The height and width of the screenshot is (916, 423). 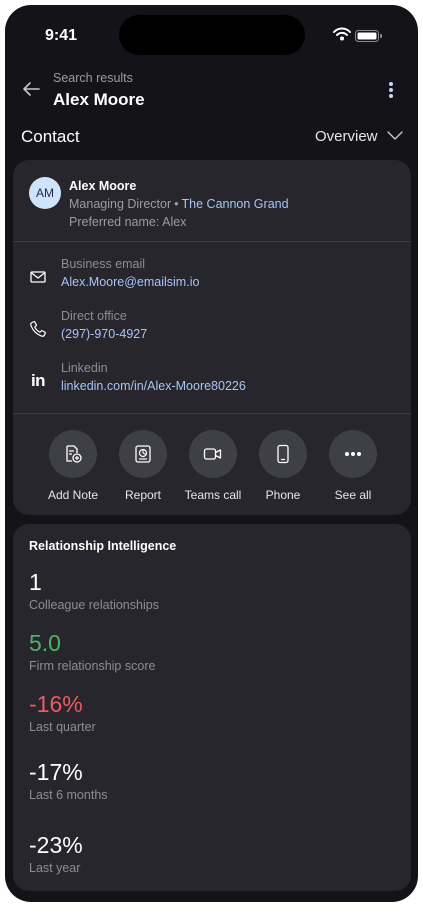 I want to click on contact-name: Alex Moore, so click(x=103, y=186).